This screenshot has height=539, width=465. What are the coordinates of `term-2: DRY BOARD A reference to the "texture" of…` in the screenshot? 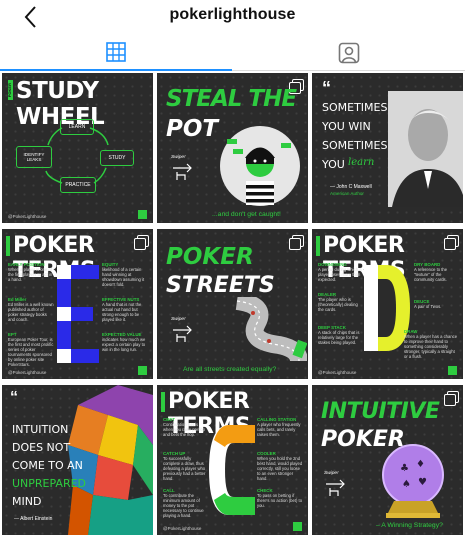 It's located at (436, 272).